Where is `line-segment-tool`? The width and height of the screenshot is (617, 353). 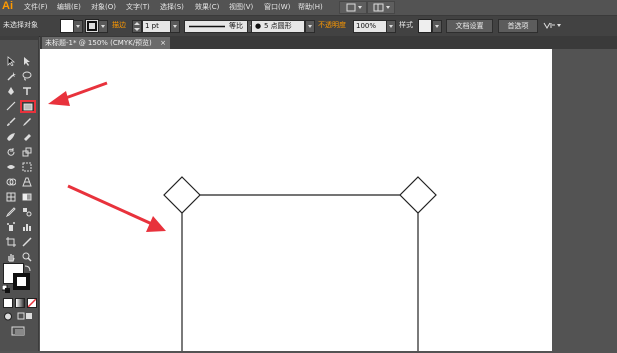
line-segment-tool is located at coordinates (10, 105).